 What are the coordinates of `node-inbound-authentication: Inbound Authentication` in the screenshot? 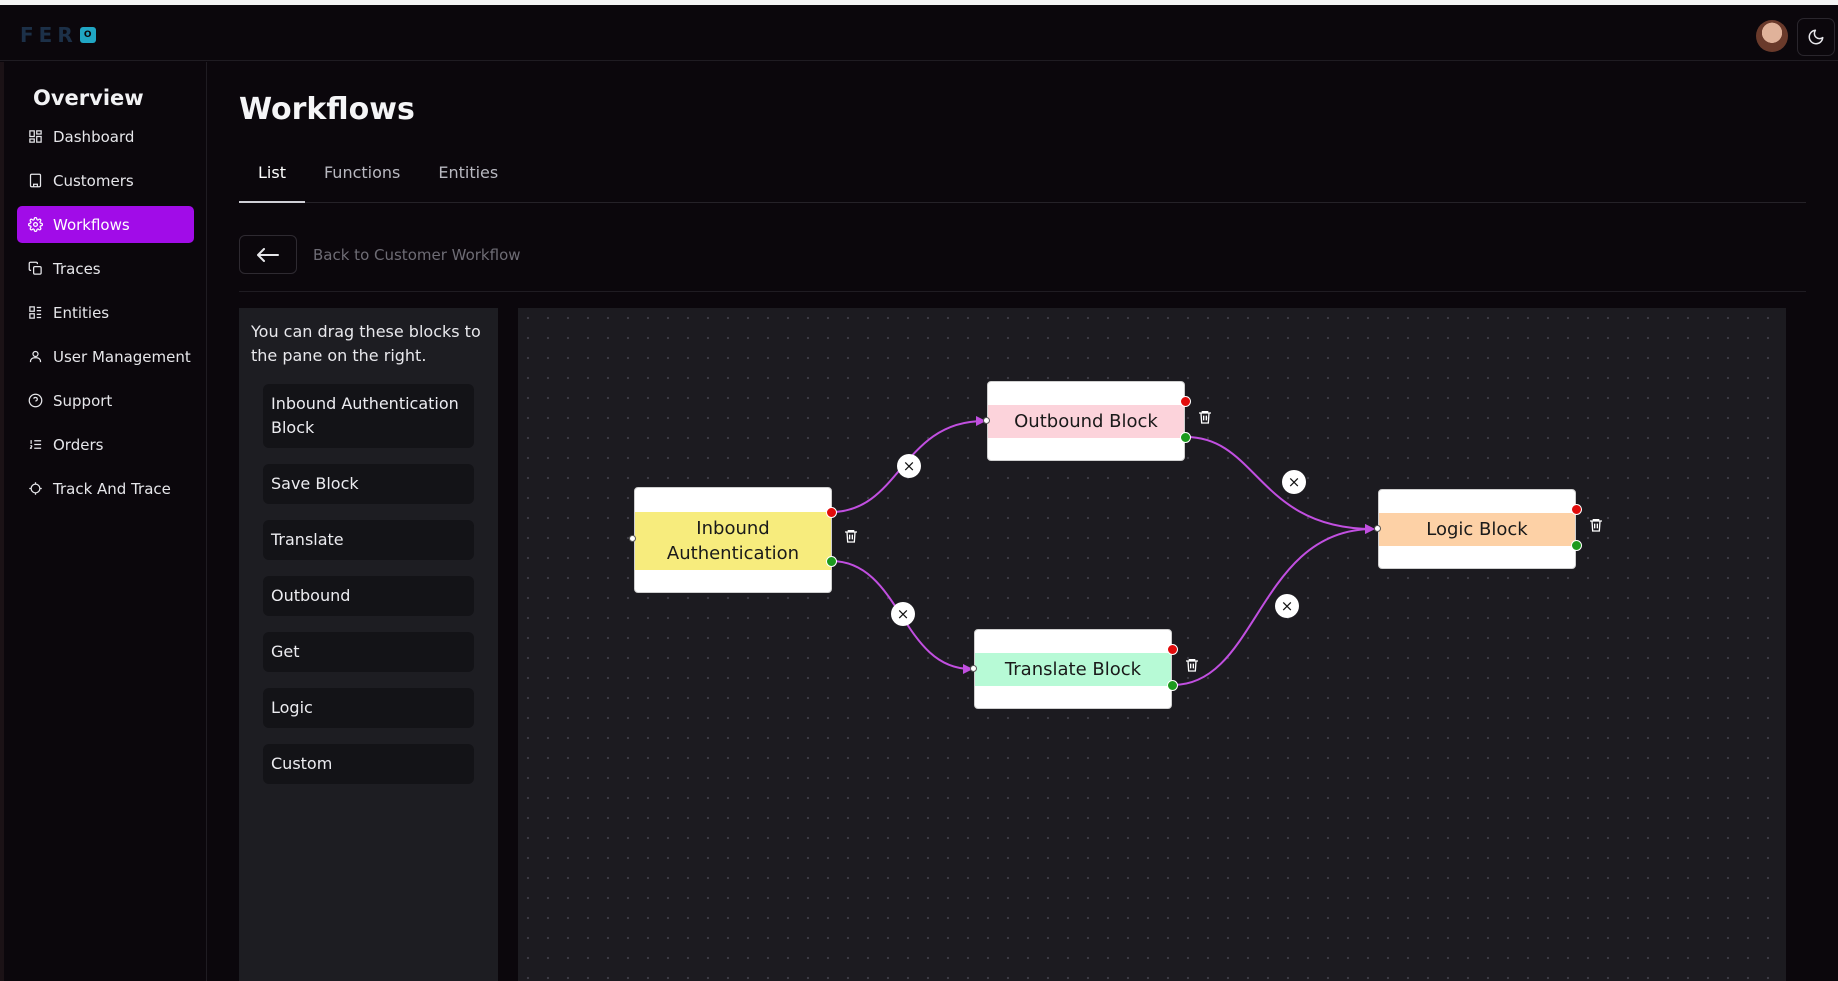 It's located at (733, 540).